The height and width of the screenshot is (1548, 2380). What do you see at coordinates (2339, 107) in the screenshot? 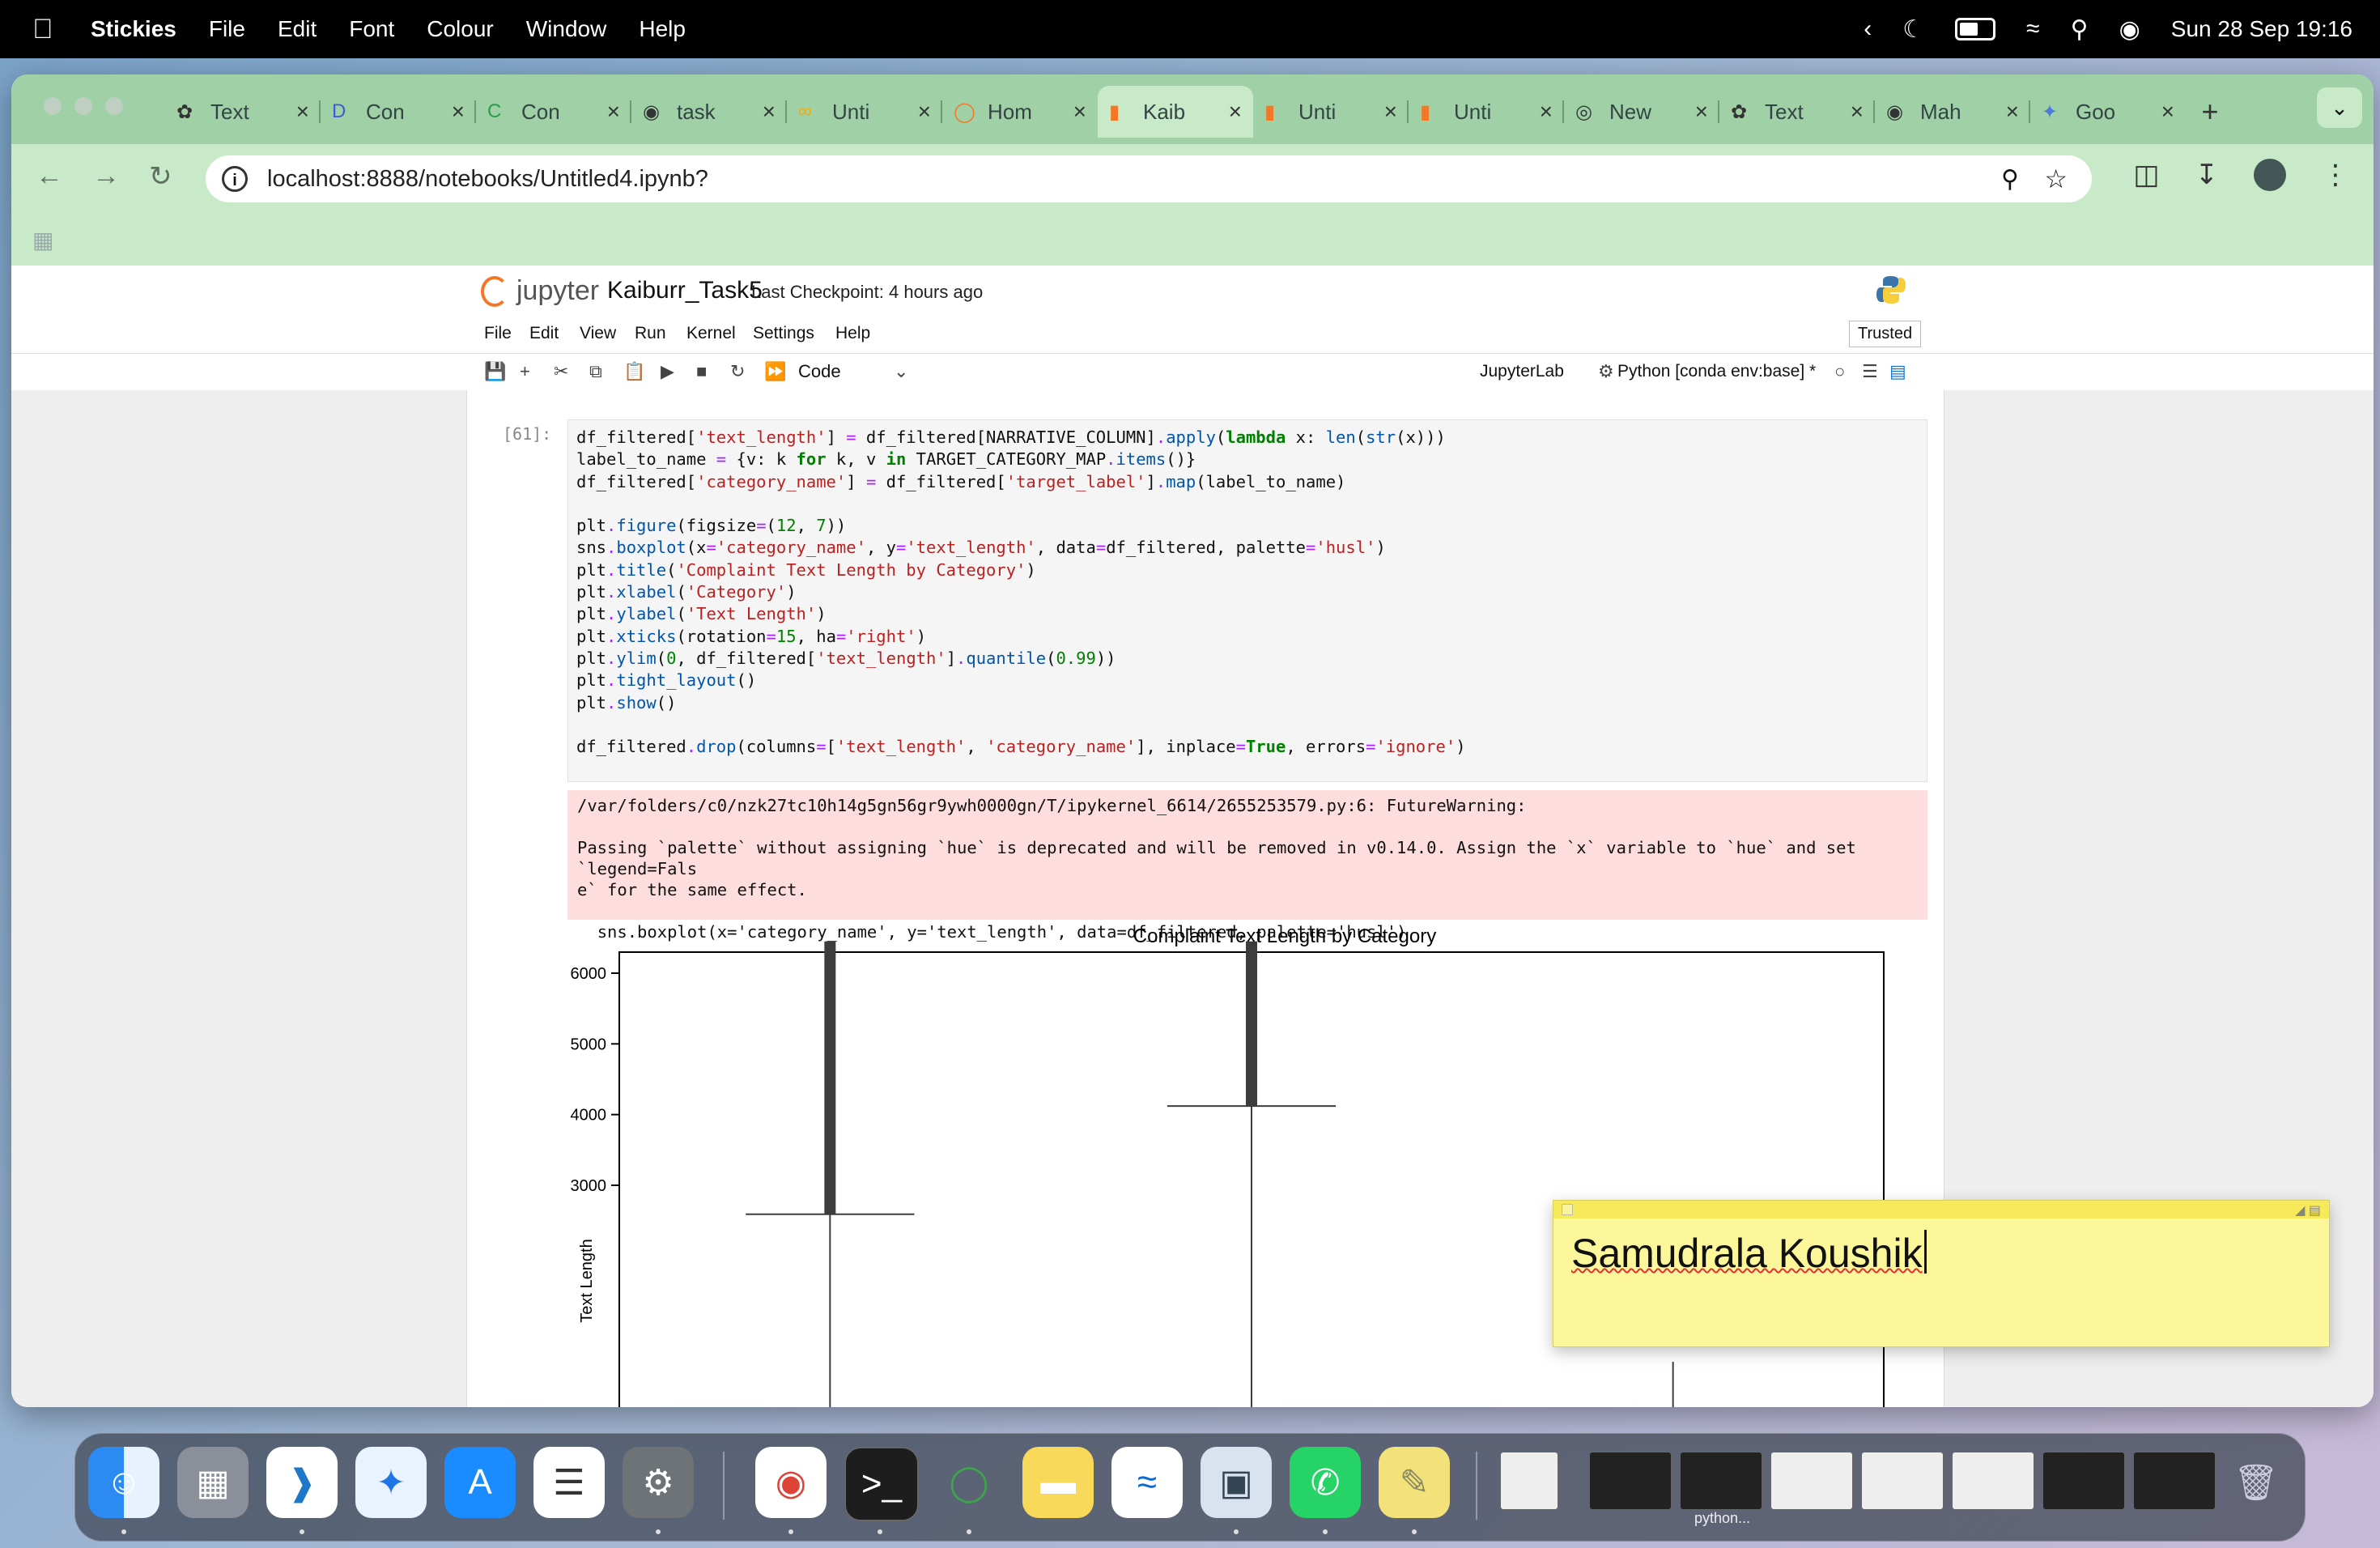
I see `tab-search-button: ⌄` at bounding box center [2339, 107].